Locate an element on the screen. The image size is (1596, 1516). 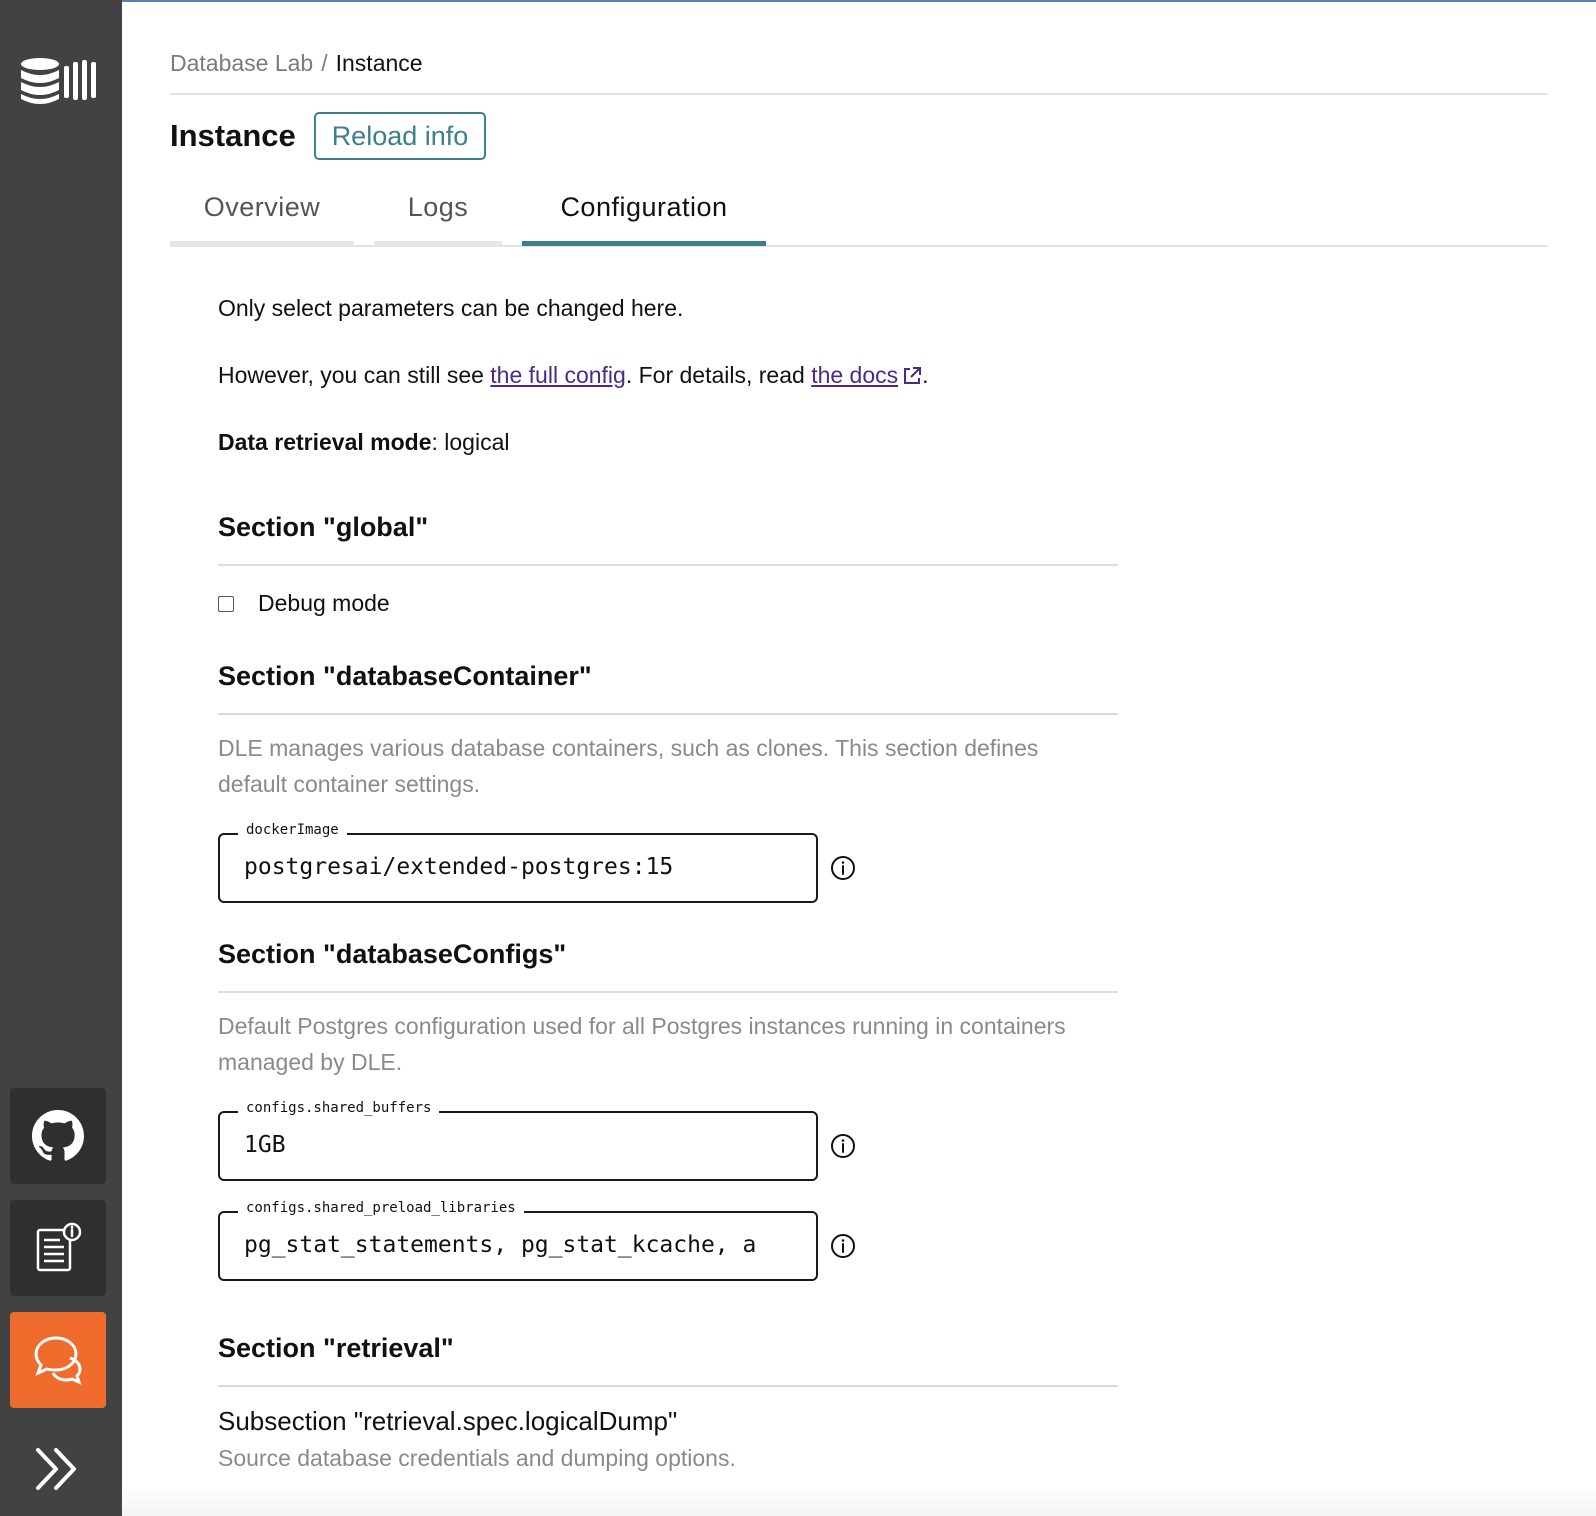
subsection-logical-dump-title: Subsection "retrieval.spec.logicalDump" is located at coordinates (448, 1421).